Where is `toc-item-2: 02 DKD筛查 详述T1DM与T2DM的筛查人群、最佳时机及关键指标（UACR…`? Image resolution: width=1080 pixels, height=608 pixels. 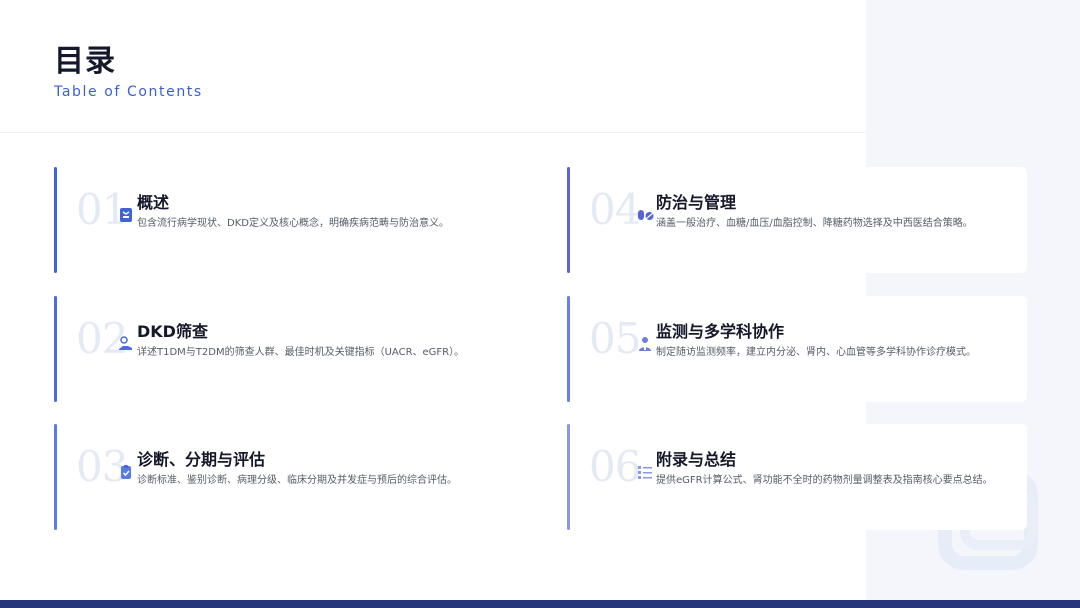 toc-item-2: 02 DKD筛查 详述T1DM与T2DM的筛查人群、最佳时机及关键指标（UACR… is located at coordinates (284, 349).